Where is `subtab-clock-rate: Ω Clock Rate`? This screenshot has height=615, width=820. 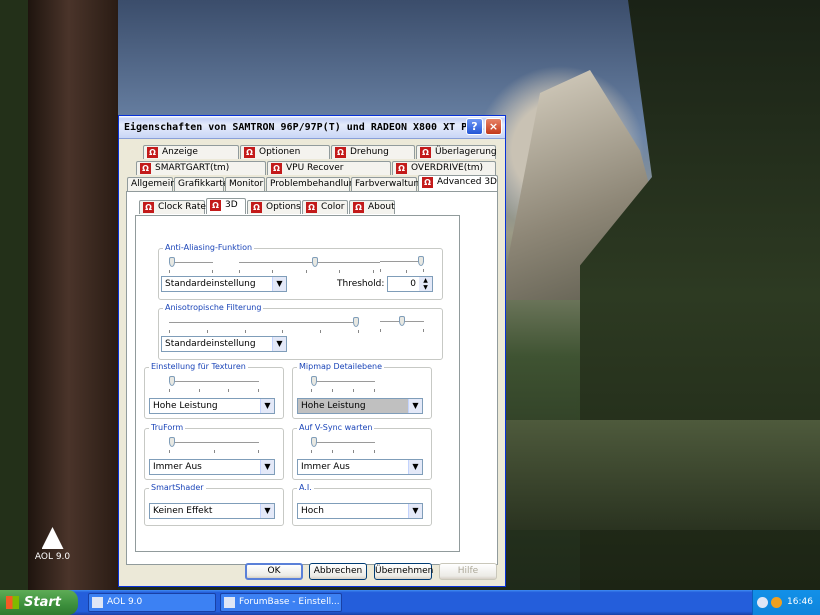 subtab-clock-rate: Ω Clock Rate is located at coordinates (172, 207).